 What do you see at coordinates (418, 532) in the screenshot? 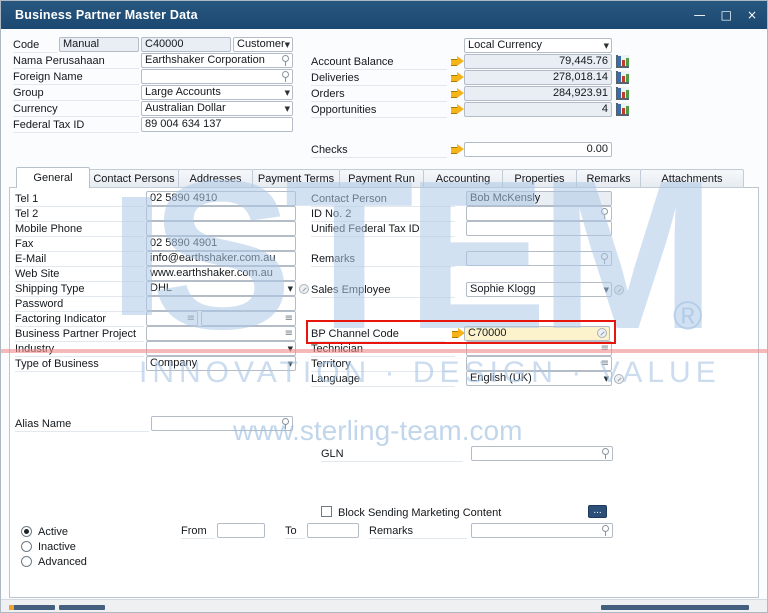
I see `marketing-remarks-label: Remarks` at bounding box center [418, 532].